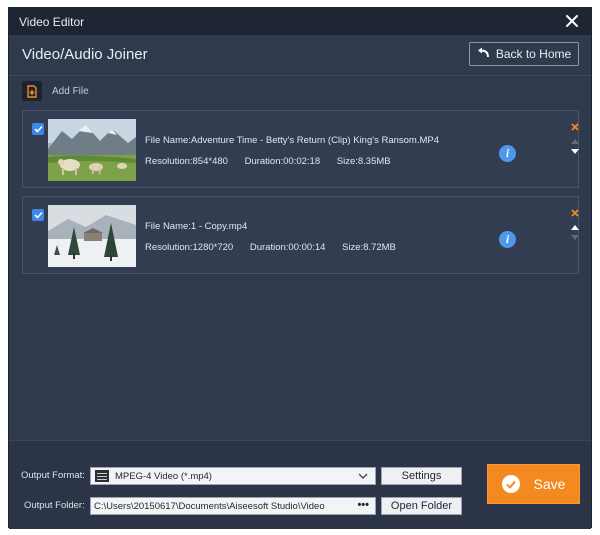 Image resolution: width=600 pixels, height=535 pixels. What do you see at coordinates (53, 475) in the screenshot?
I see `output-format-label: Output Format:` at bounding box center [53, 475].